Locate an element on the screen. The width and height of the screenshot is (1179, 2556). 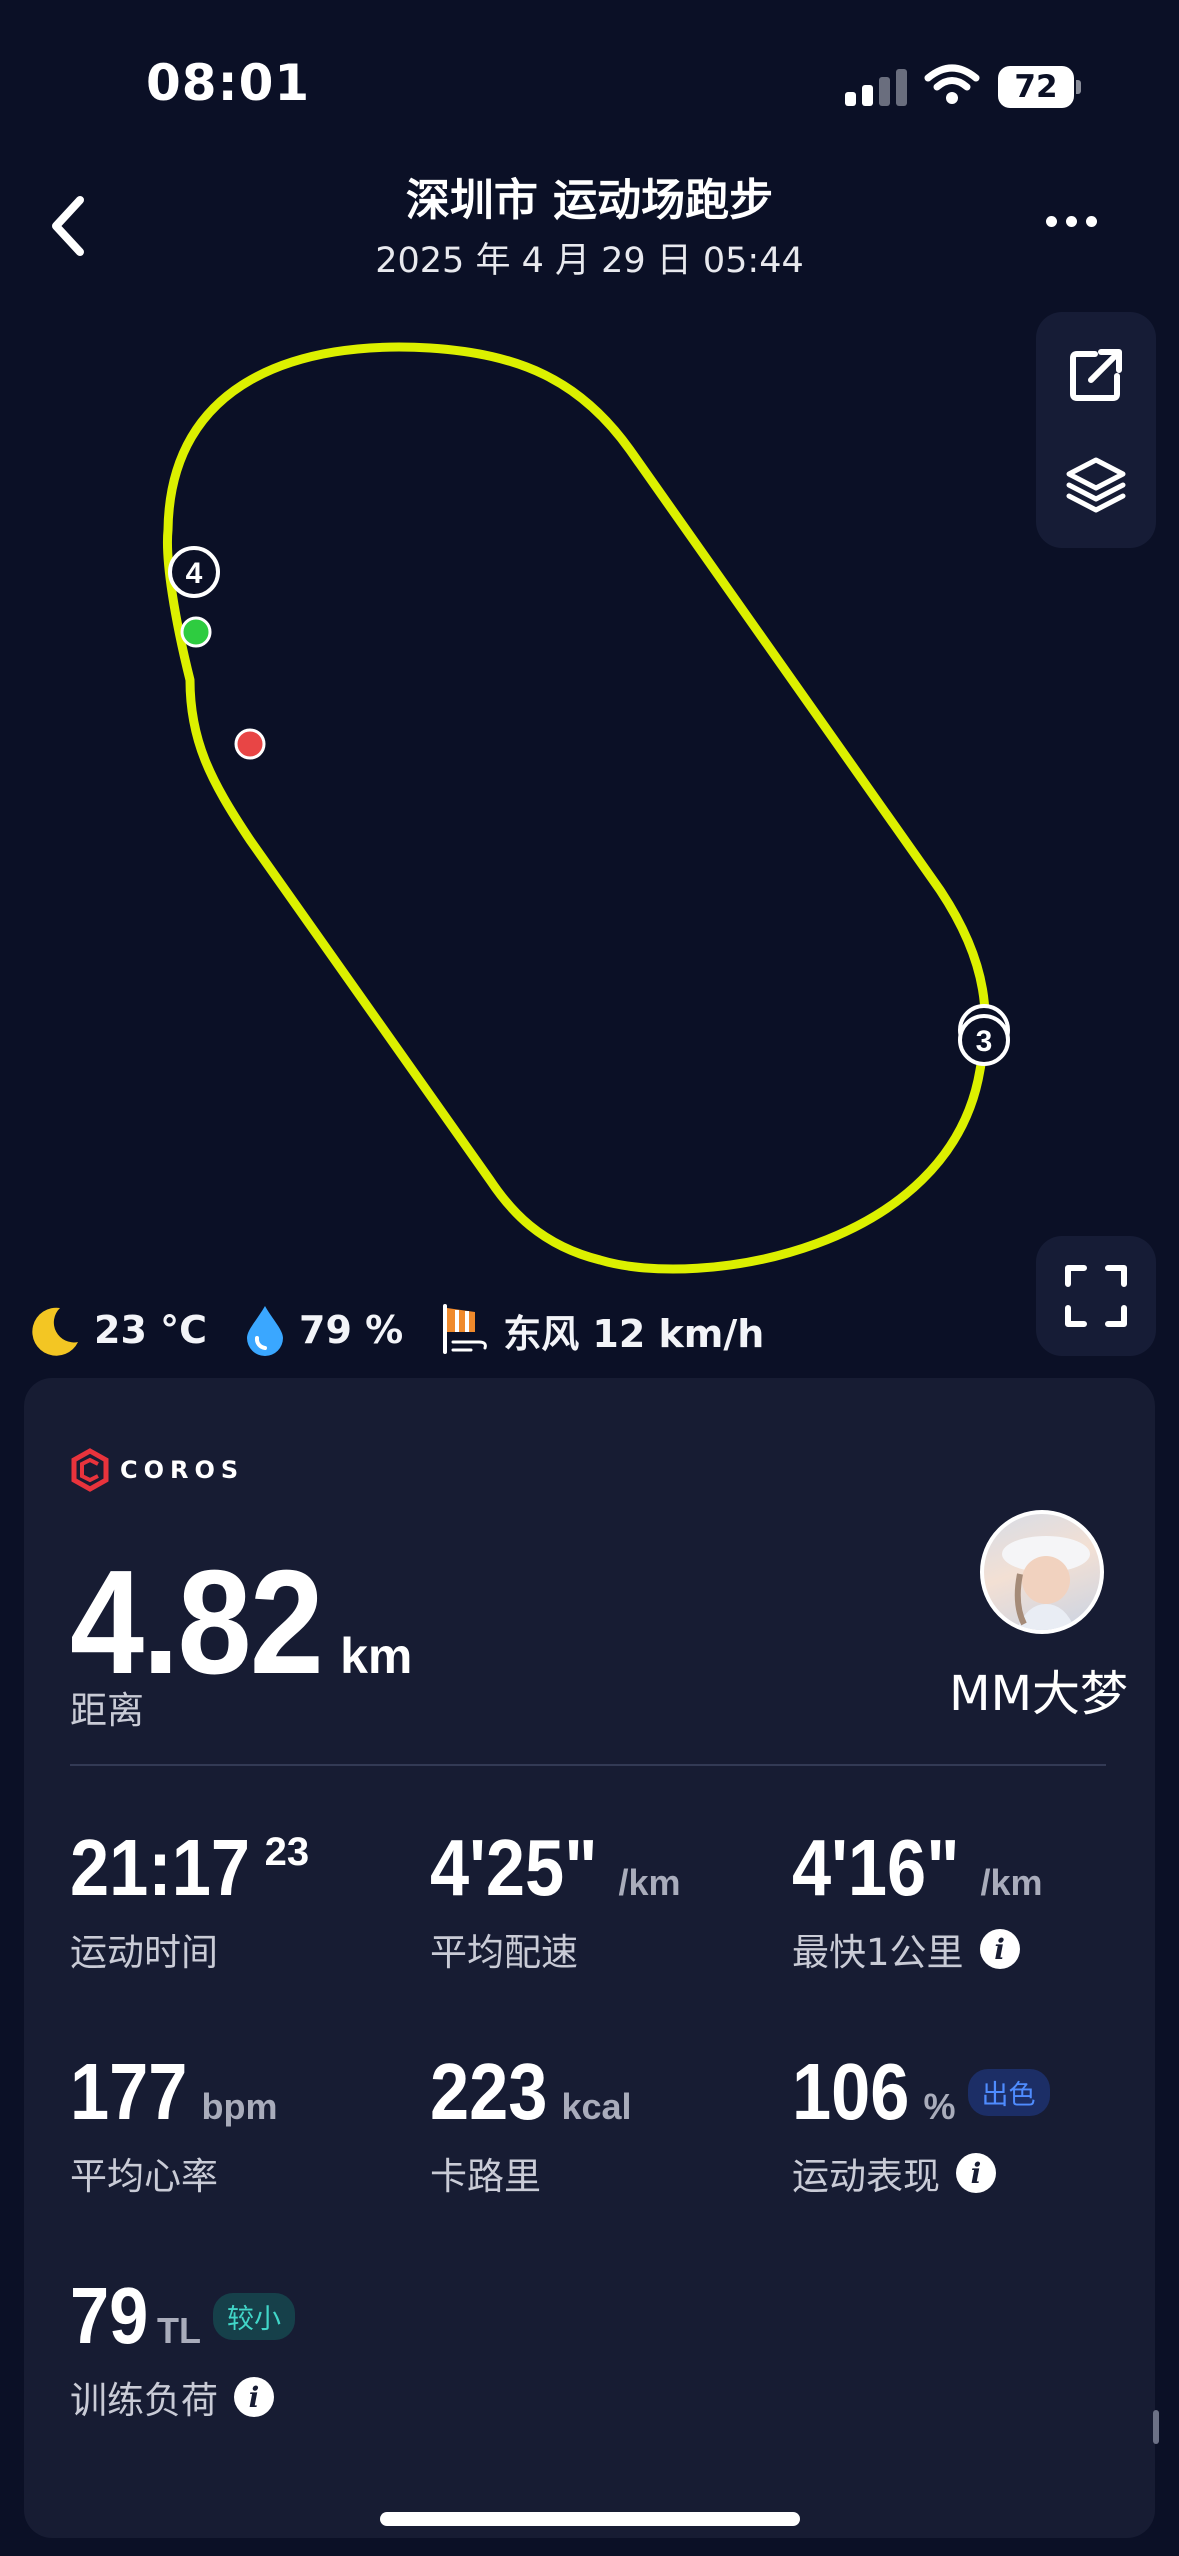
wifi-icon is located at coordinates (952, 84).